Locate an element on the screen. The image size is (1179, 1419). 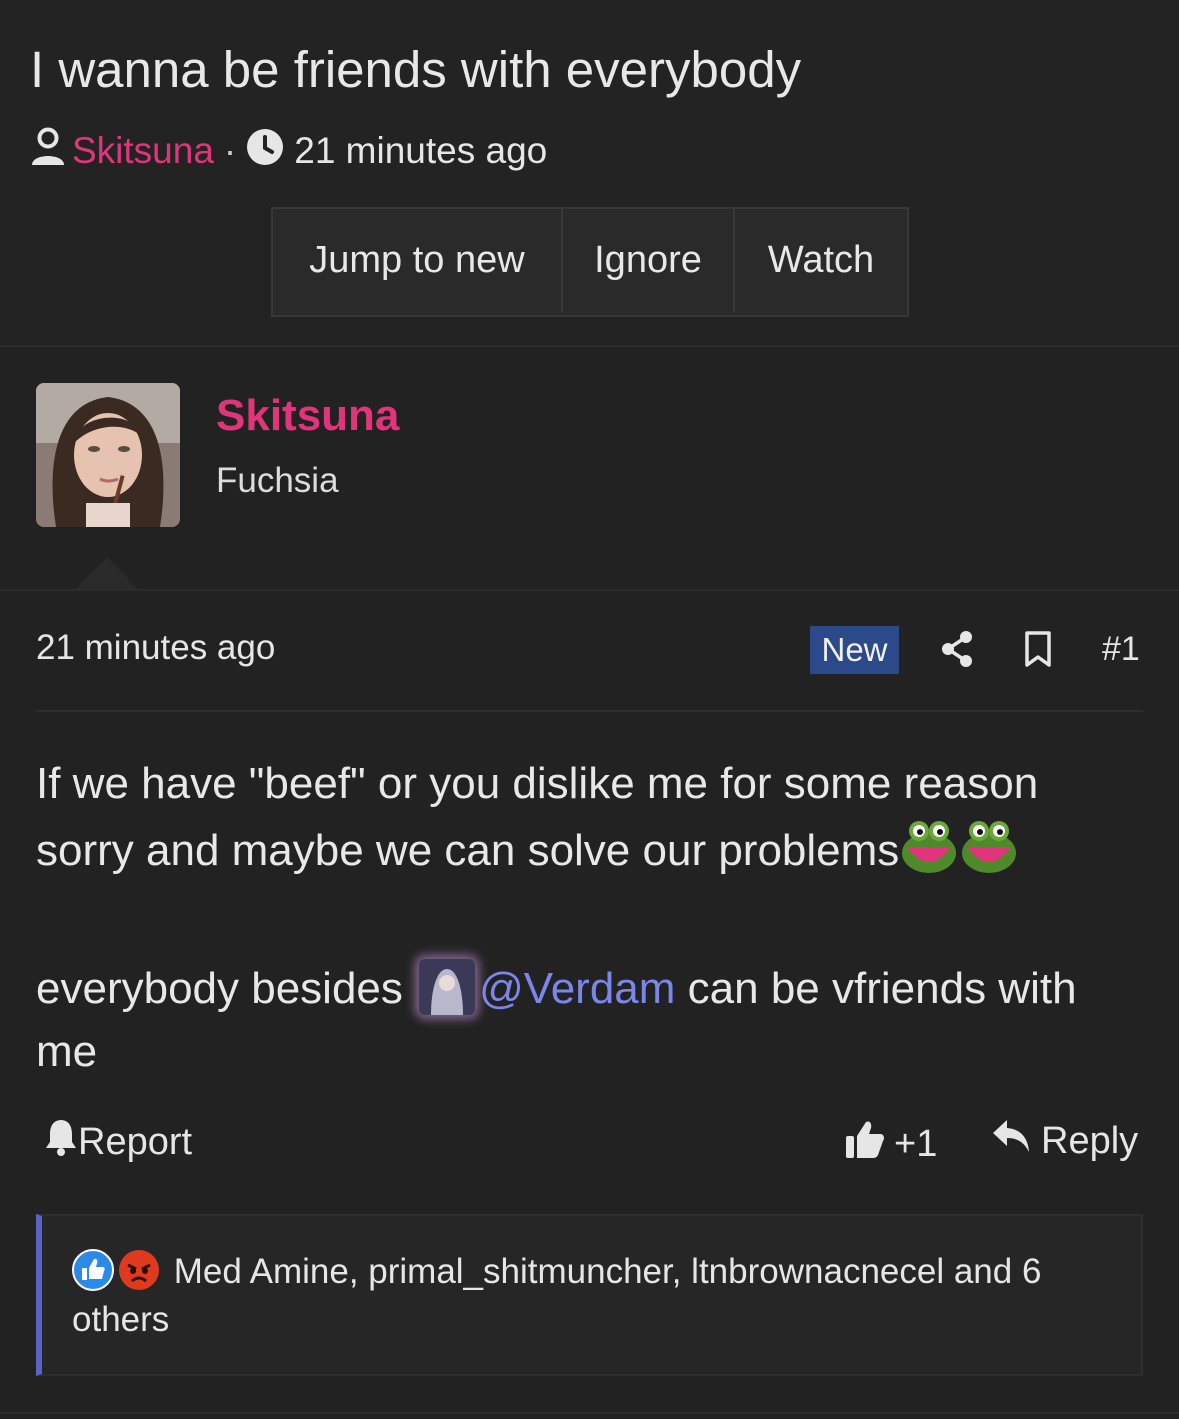
user-arrow is located at coordinates (107, 573).